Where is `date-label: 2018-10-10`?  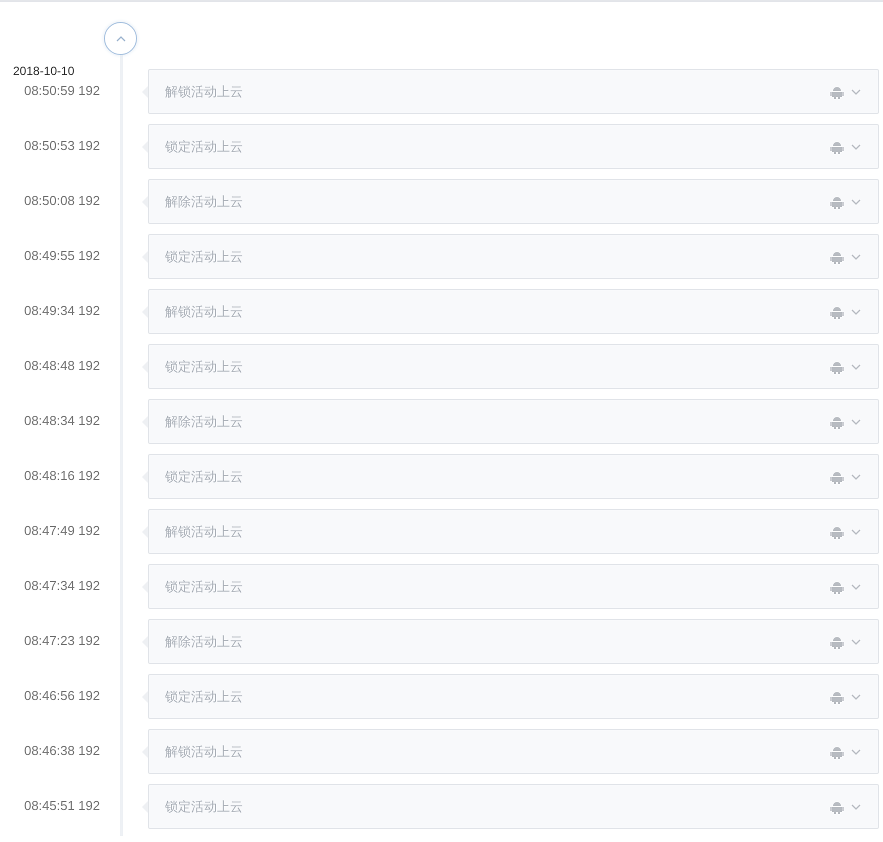 date-label: 2018-10-10 is located at coordinates (43, 71).